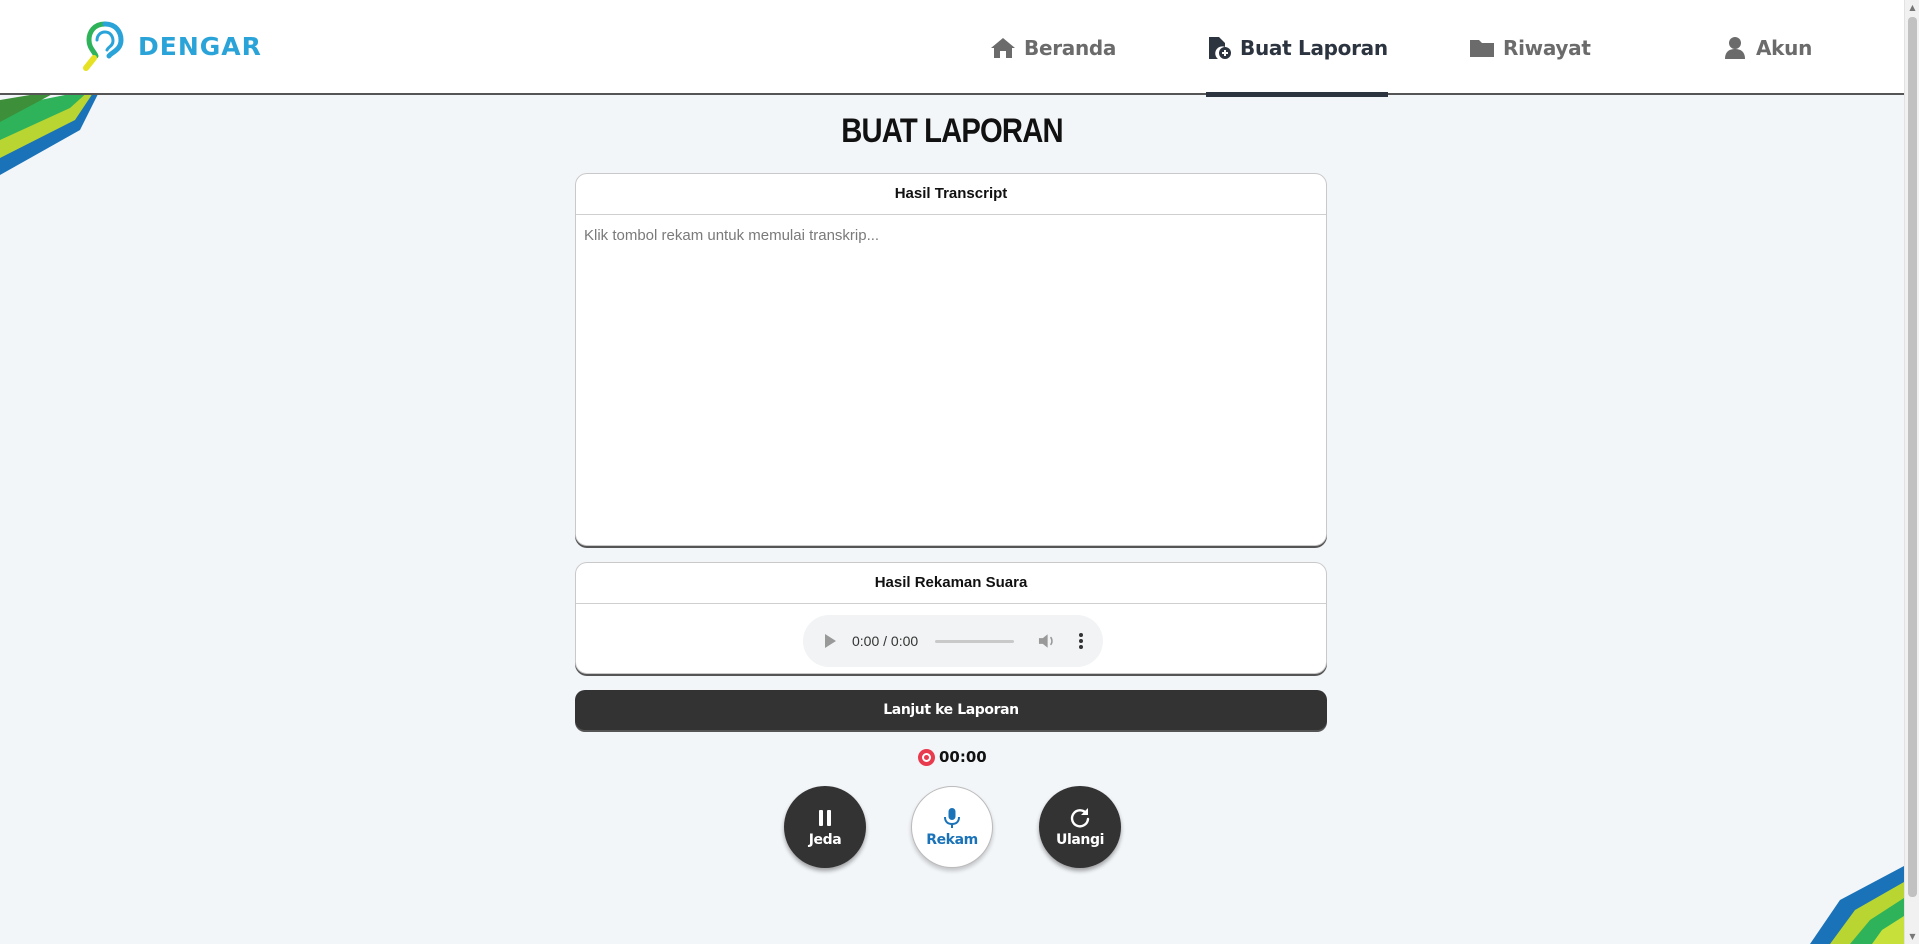 This screenshot has width=1919, height=944. I want to click on file-plus-icon, so click(1220, 47).